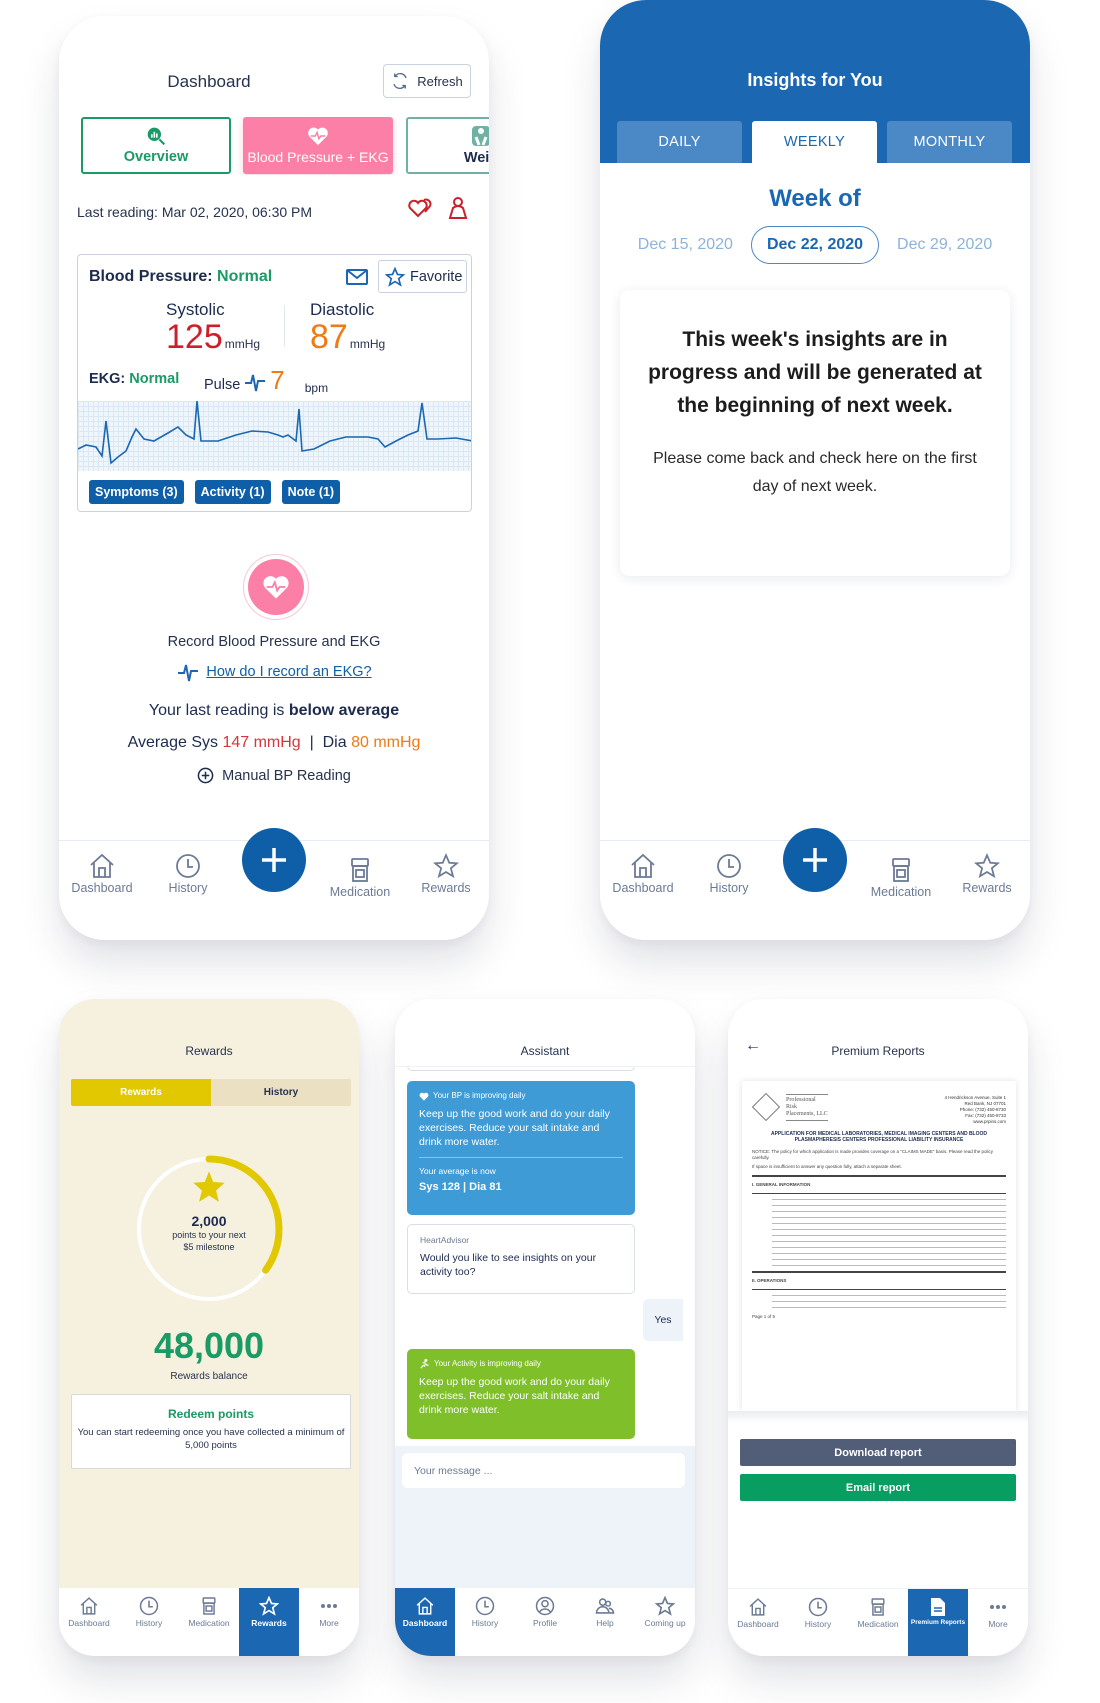  Describe the element at coordinates (878, 1487) in the screenshot. I see `email-report-button: Email report` at that location.